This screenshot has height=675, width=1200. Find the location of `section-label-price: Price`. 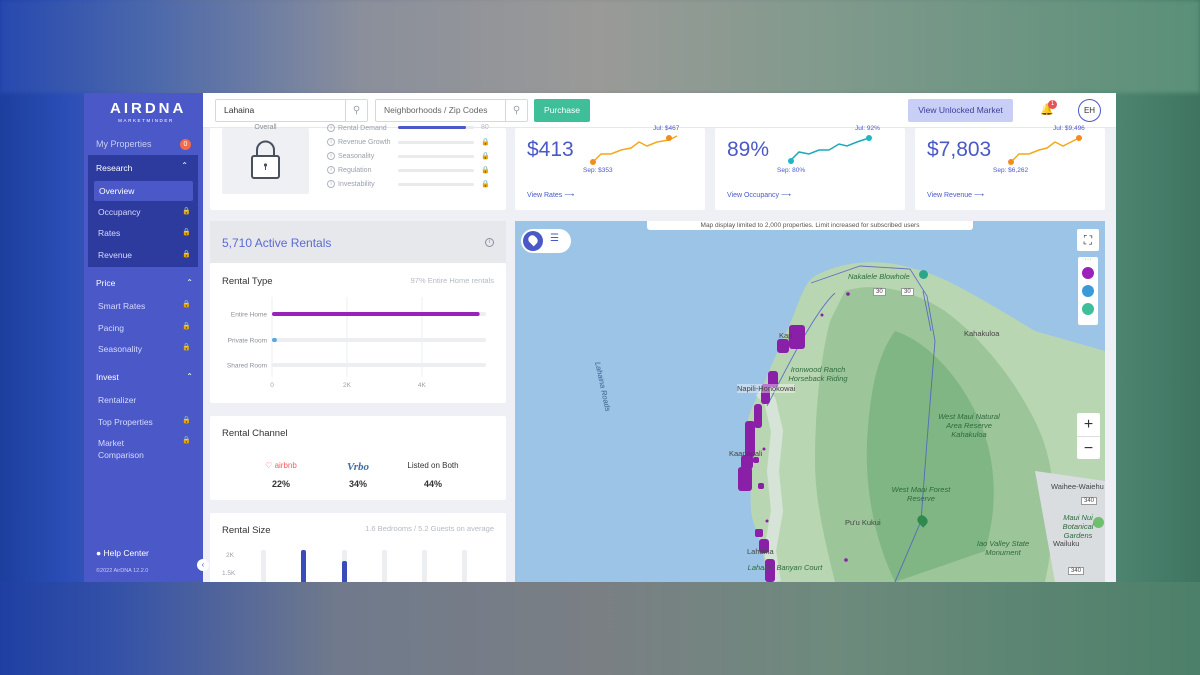

section-label-price: Price is located at coordinates (106, 283).